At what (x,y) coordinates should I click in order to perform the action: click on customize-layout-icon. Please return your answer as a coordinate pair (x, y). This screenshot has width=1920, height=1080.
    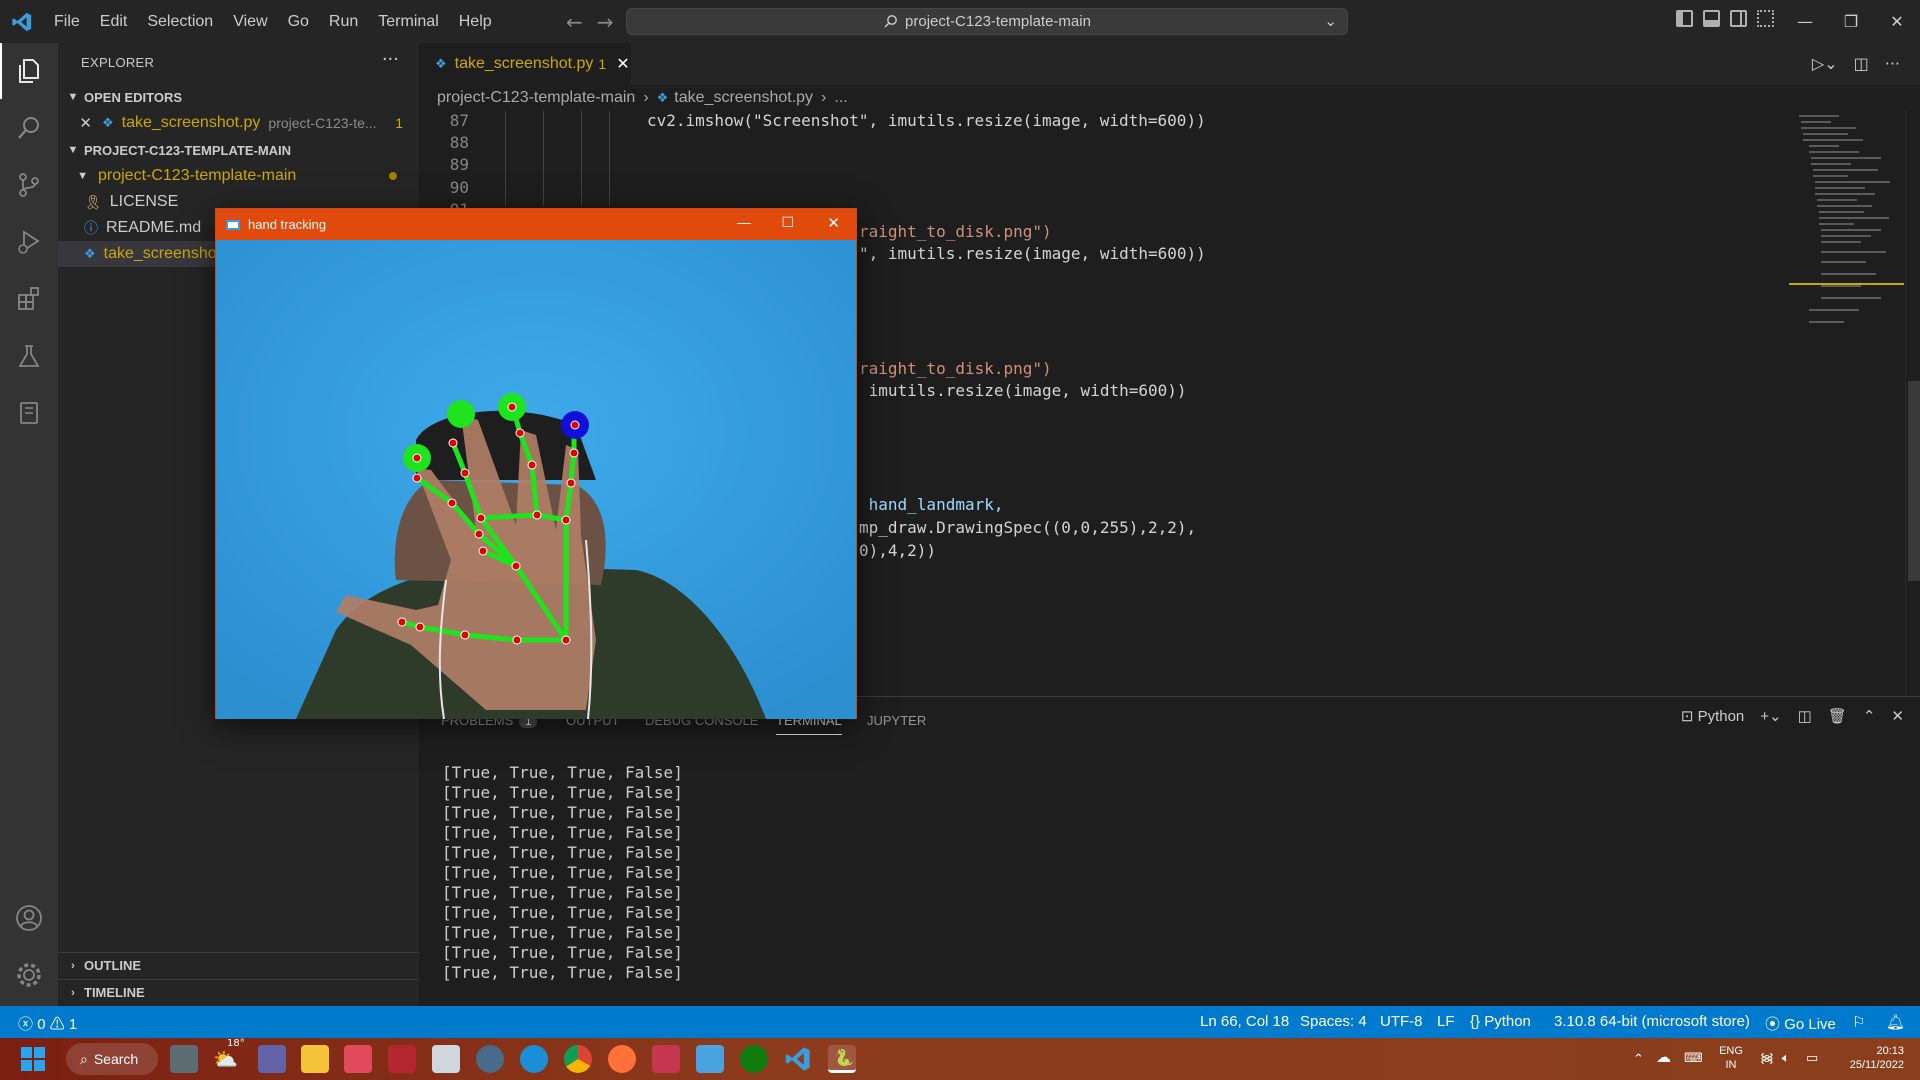
    Looking at the image, I should click on (1765, 18).